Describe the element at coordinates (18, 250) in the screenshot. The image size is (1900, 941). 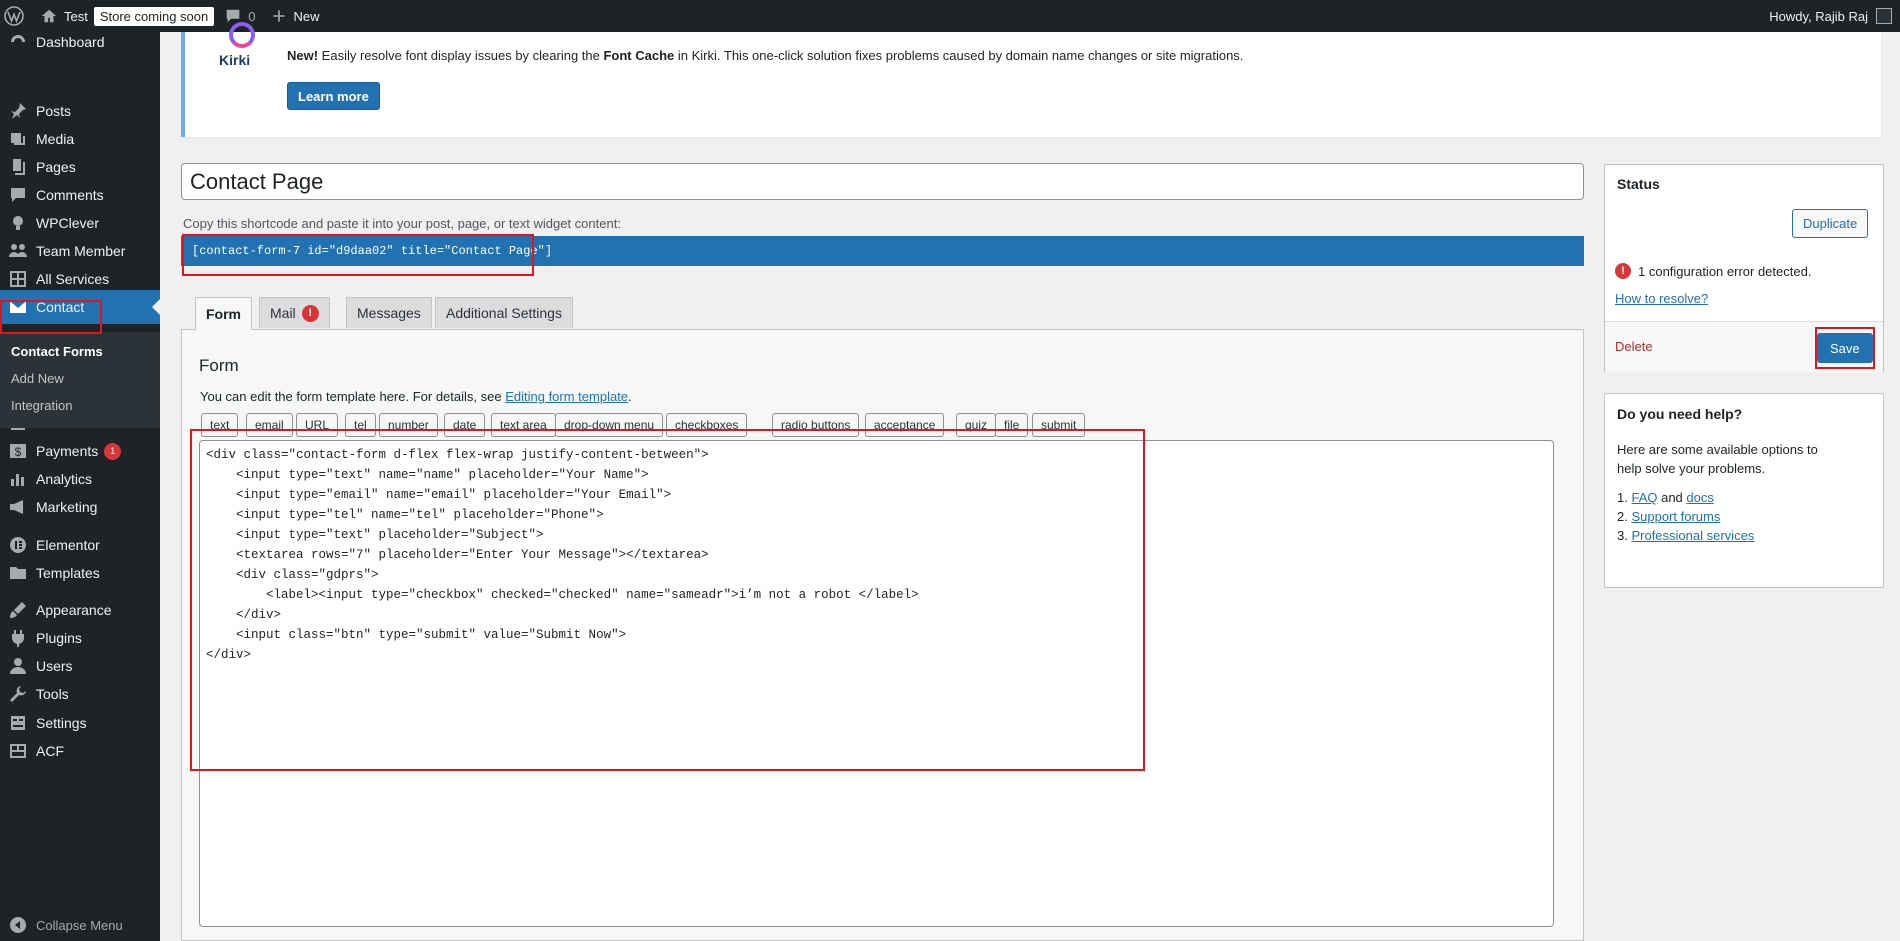
I see `group-icon` at that location.